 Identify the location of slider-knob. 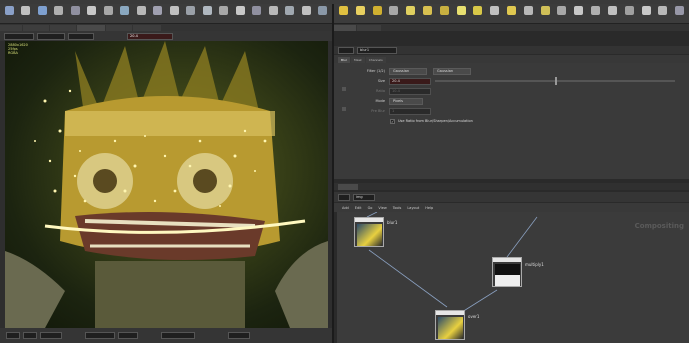
(556, 81).